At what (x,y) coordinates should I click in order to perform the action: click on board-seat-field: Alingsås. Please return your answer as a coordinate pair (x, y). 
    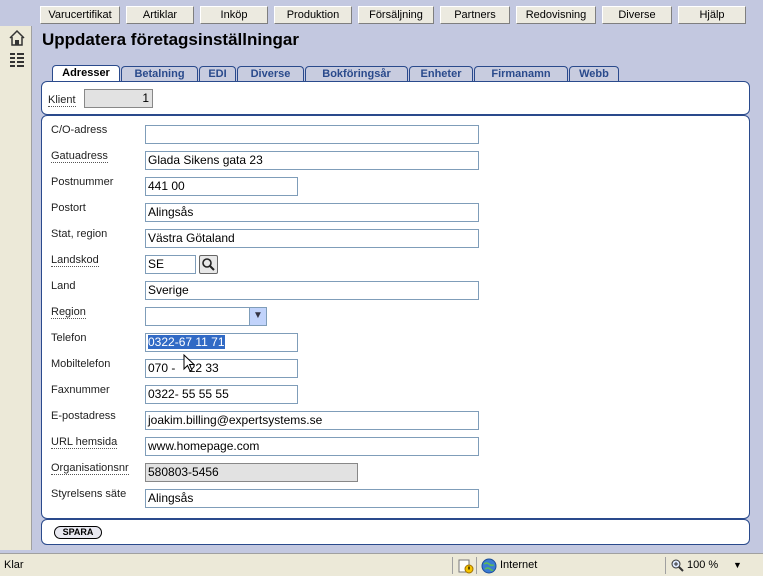
    Looking at the image, I should click on (312, 498).